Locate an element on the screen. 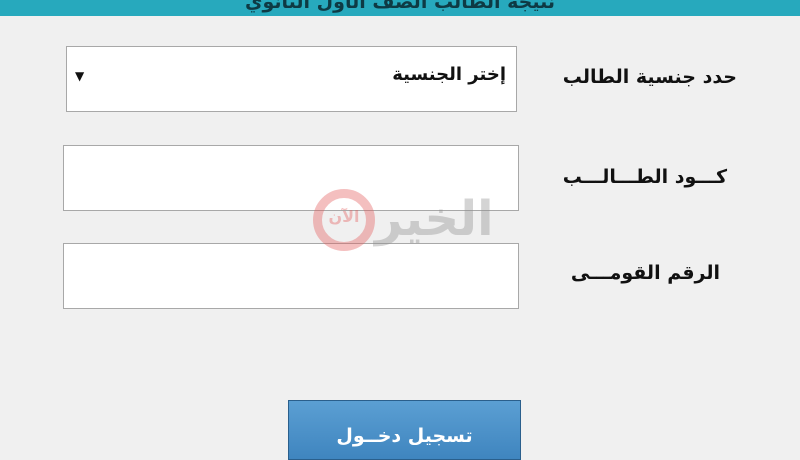 This screenshot has height=460, width=800. national-id-label: الرقم القومـــى is located at coordinates (645, 273).